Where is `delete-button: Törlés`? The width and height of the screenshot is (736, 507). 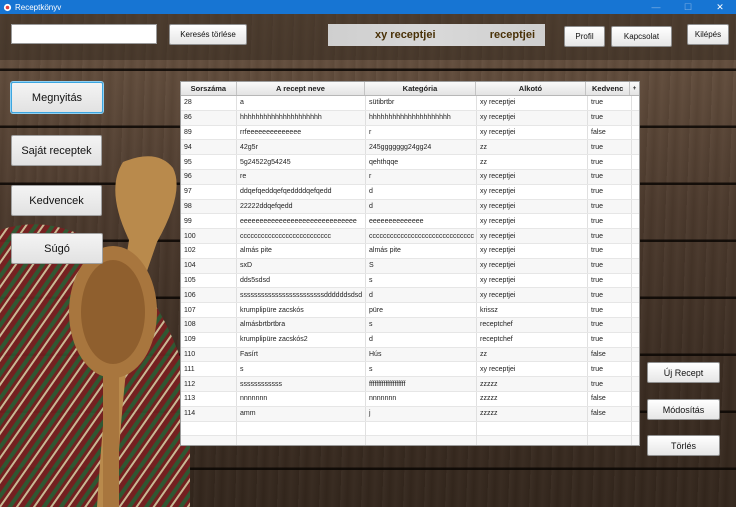 delete-button: Törlés is located at coordinates (683, 445).